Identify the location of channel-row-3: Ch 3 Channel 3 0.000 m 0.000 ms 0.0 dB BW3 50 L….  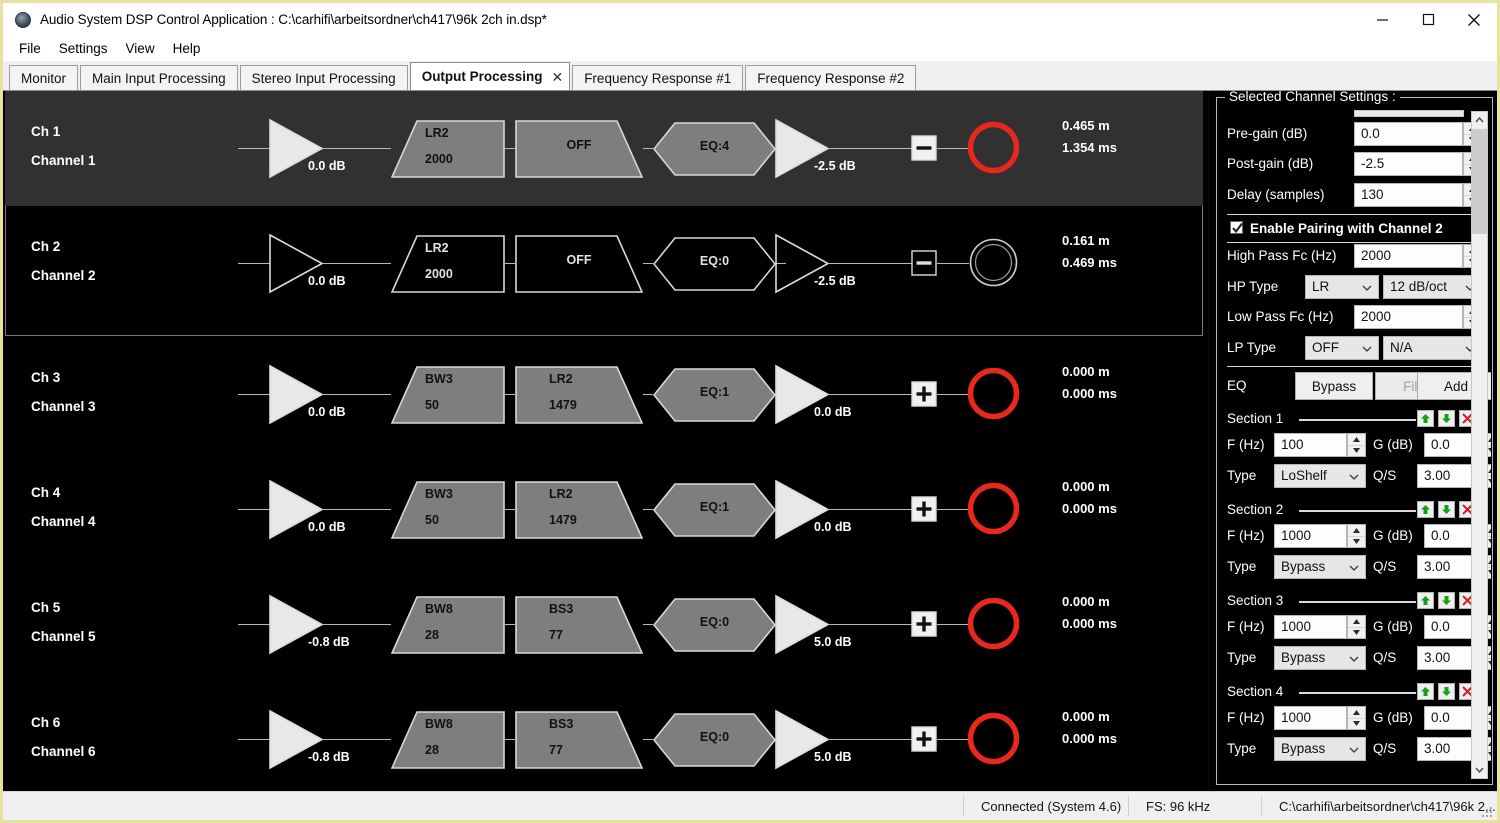
(604, 394).